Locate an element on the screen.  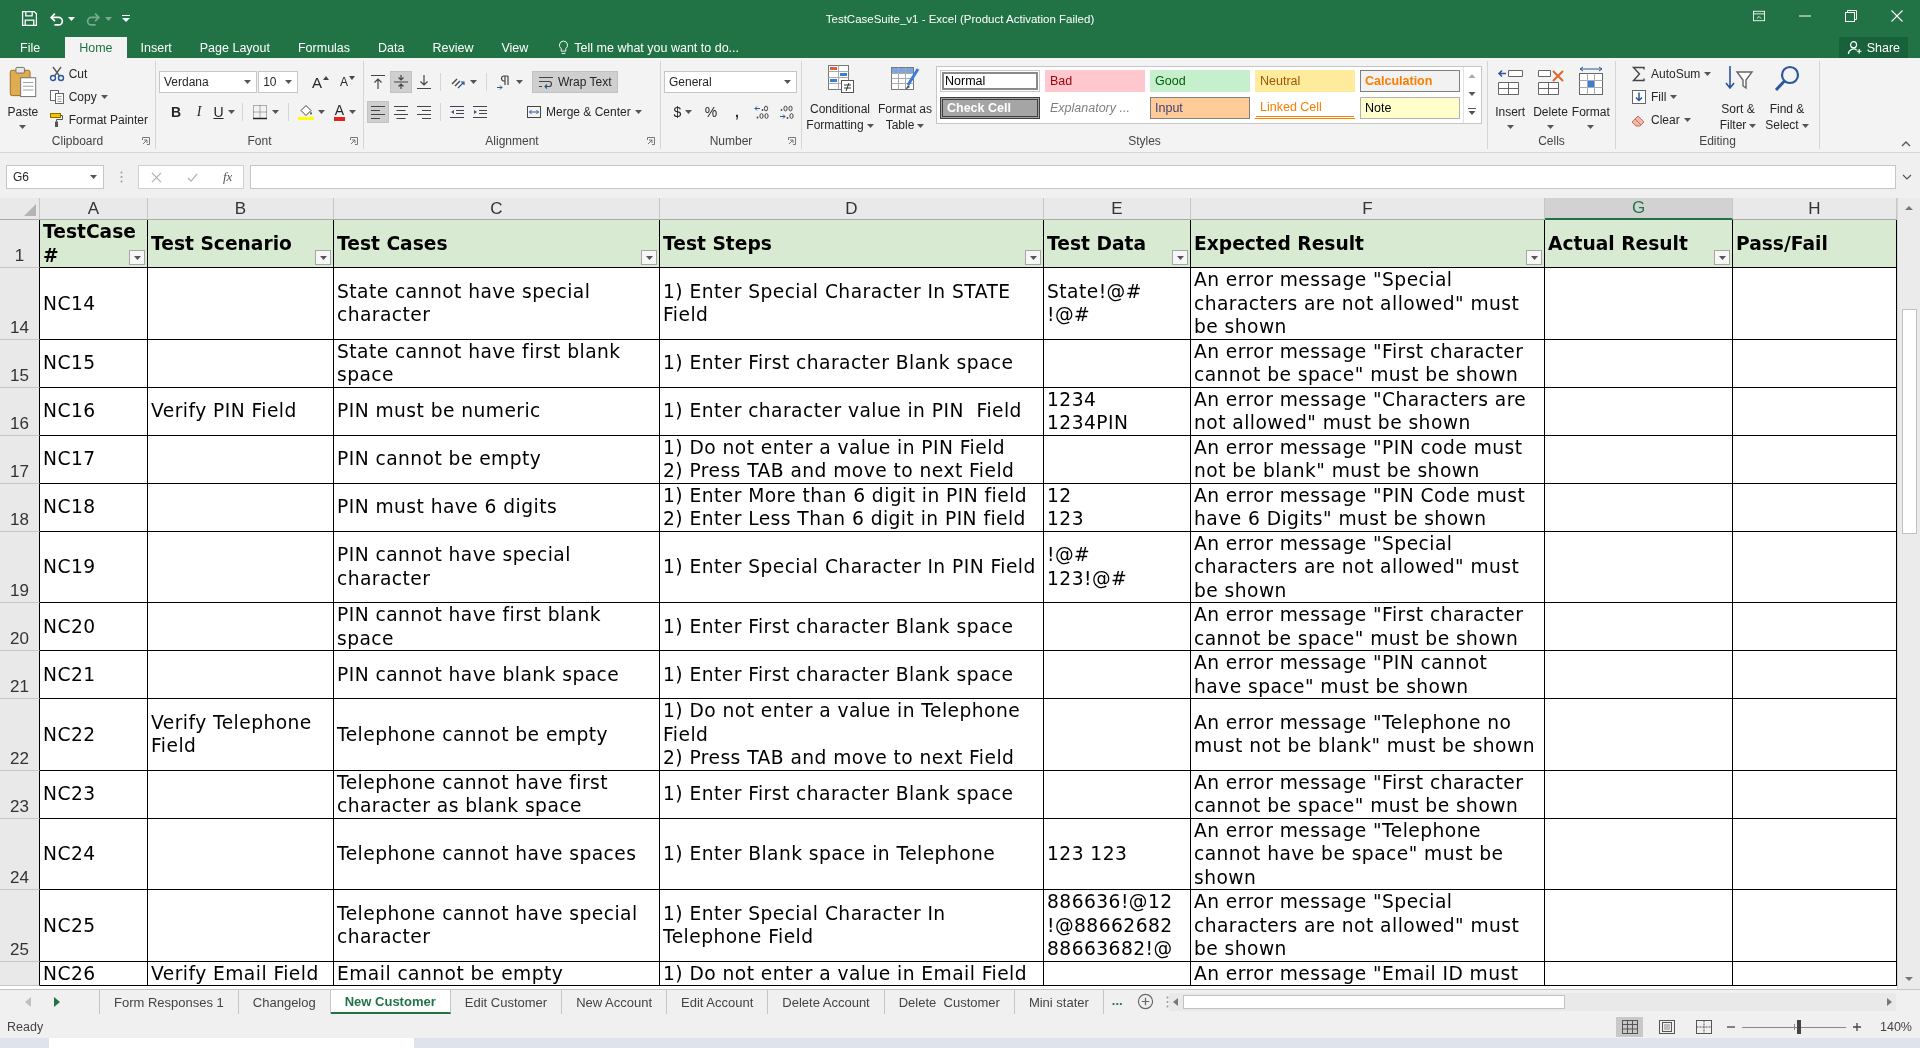
row-header: 16 is located at coordinates (20, 411).